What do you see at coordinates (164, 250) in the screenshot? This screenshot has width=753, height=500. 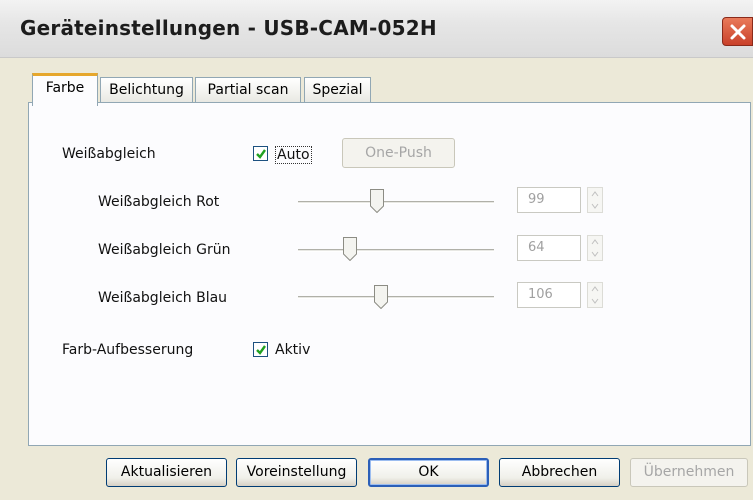 I see `slider-label-green: Weißabgleich Grün` at bounding box center [164, 250].